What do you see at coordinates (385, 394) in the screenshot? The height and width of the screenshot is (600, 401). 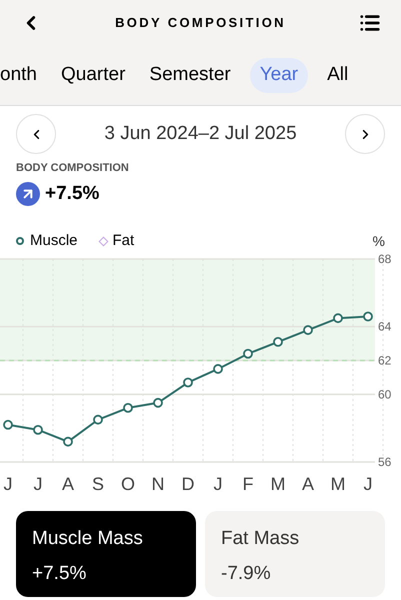 I see `axis-tick-label: 60` at bounding box center [385, 394].